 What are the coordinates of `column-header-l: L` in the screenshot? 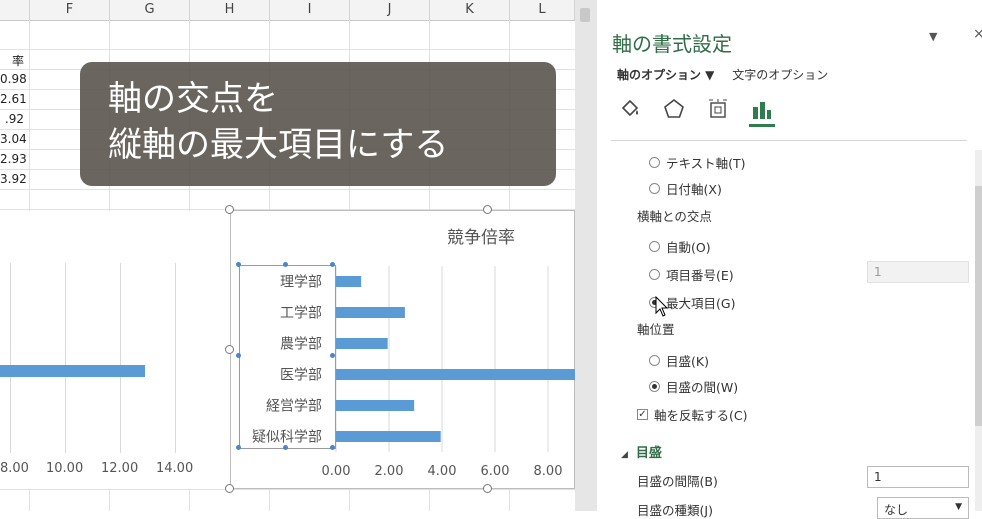 It's located at (542, 10).